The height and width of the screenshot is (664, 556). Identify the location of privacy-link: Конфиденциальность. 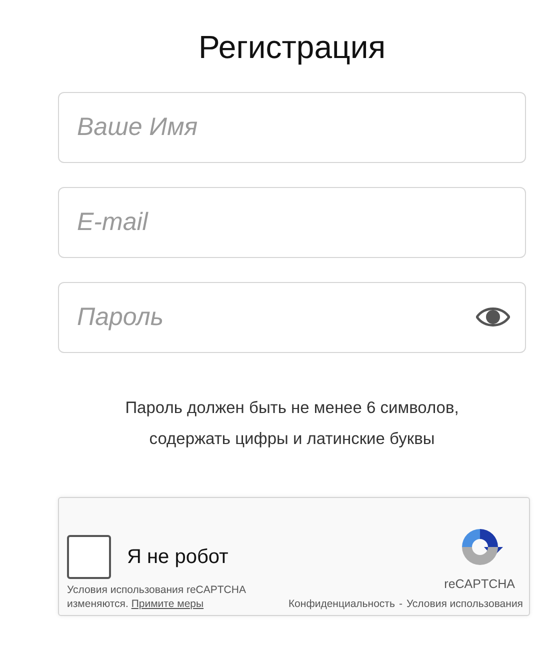
(341, 604).